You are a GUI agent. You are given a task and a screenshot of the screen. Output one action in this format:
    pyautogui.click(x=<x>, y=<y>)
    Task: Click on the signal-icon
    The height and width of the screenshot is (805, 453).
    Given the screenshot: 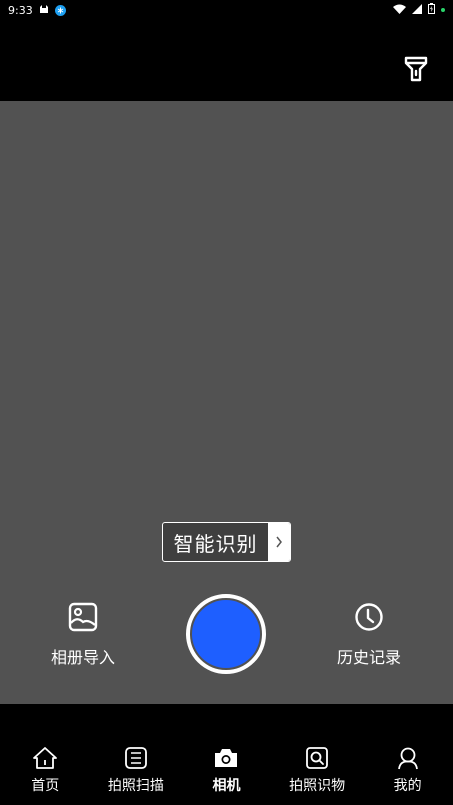 What is the action you would take?
    pyautogui.click(x=417, y=10)
    